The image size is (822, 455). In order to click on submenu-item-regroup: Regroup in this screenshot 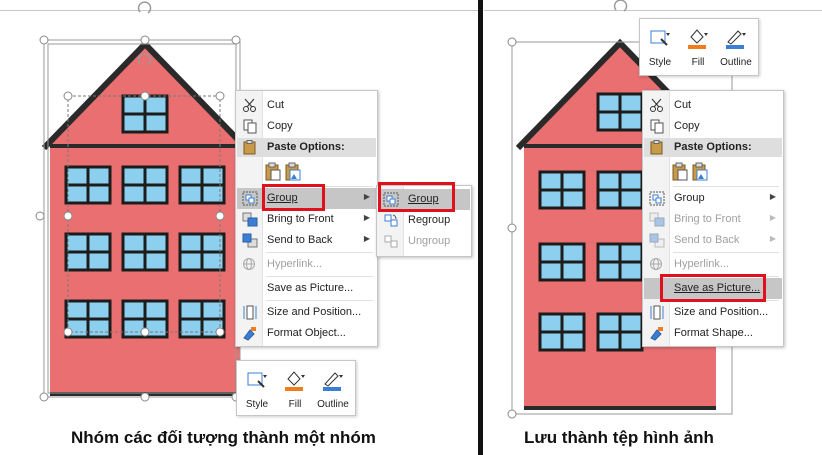, I will do `click(424, 220)`.